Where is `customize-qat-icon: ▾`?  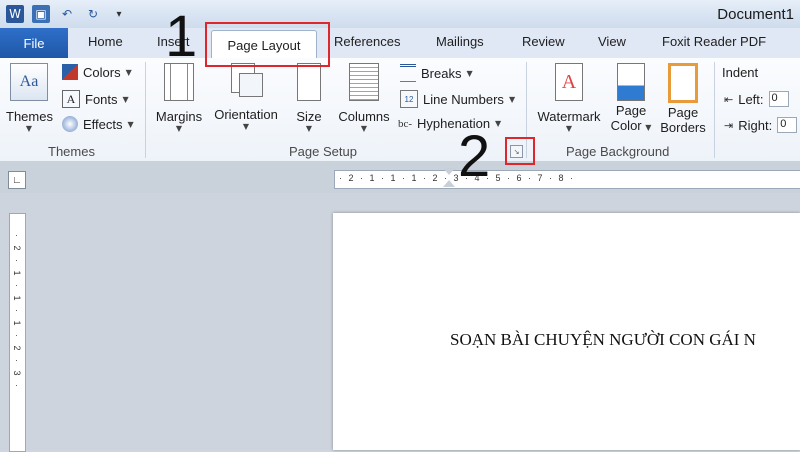 customize-qat-icon: ▾ is located at coordinates (119, 14).